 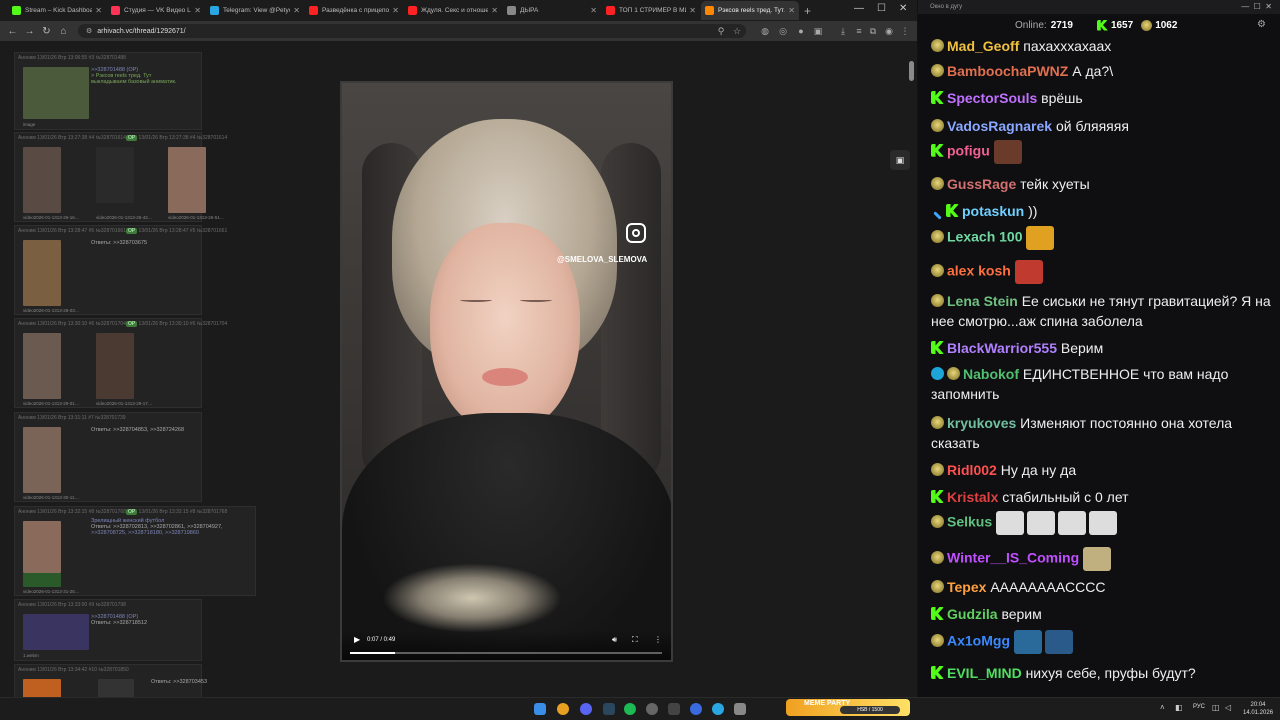 I want to click on chat-username: Ridl002, so click(x=972, y=470).